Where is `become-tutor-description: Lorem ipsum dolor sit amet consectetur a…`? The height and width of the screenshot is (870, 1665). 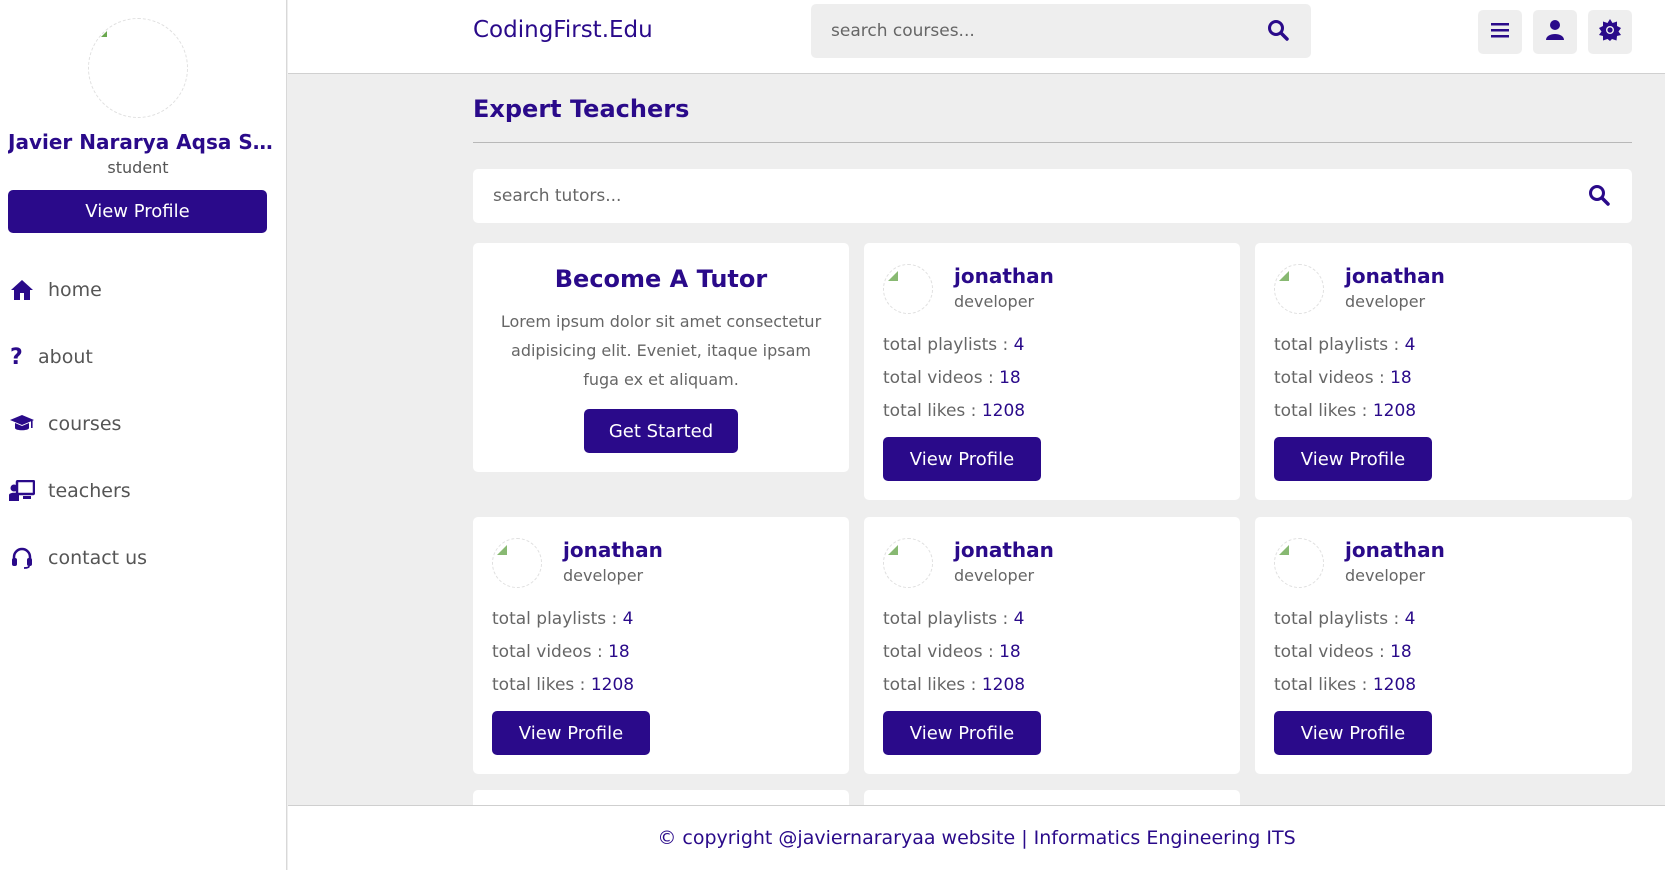
become-tutor-description: Lorem ipsum dolor sit amet consectetur a… is located at coordinates (661, 350).